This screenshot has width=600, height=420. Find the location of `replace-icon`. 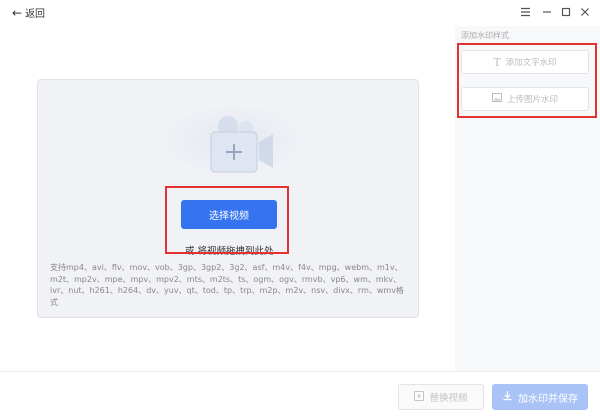

replace-icon is located at coordinates (419, 397).